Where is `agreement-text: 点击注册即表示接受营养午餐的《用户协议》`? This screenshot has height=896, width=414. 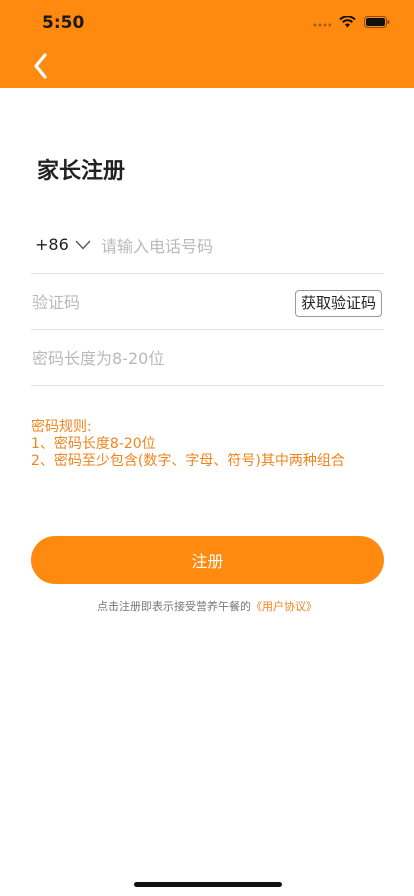 agreement-text: 点击注册即表示接受营养午餐的《用户协议》 is located at coordinates (207, 606).